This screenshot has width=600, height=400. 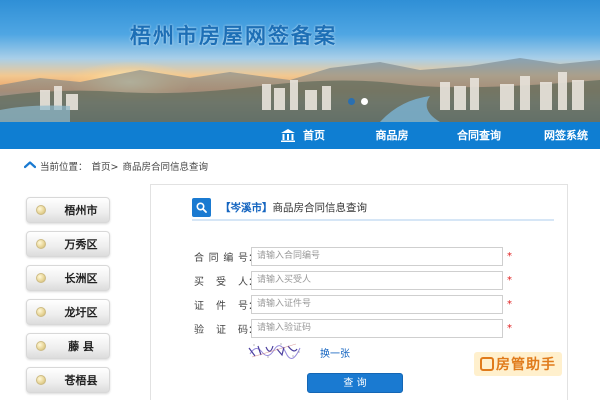 I want to click on captcha-row: 验 证 码 ： *, so click(x=359, y=328).